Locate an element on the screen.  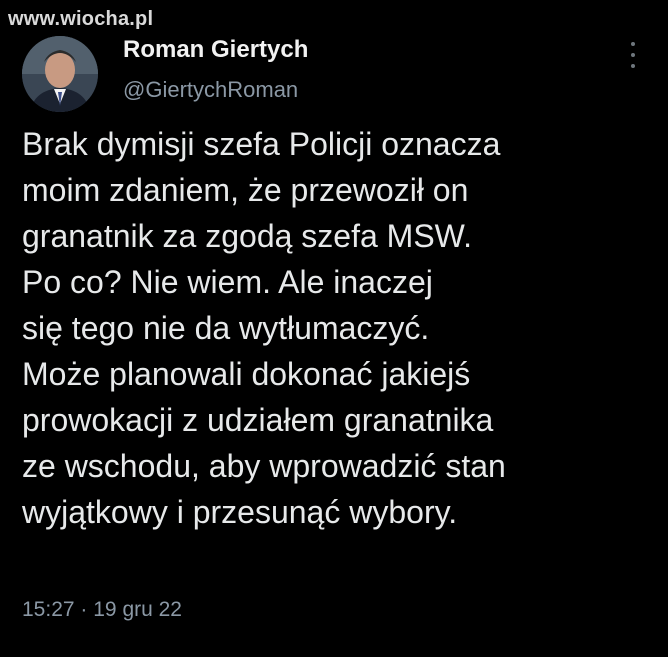
tweet-line: Brak dymisji szefa Policji oznacza is located at coordinates (261, 144).